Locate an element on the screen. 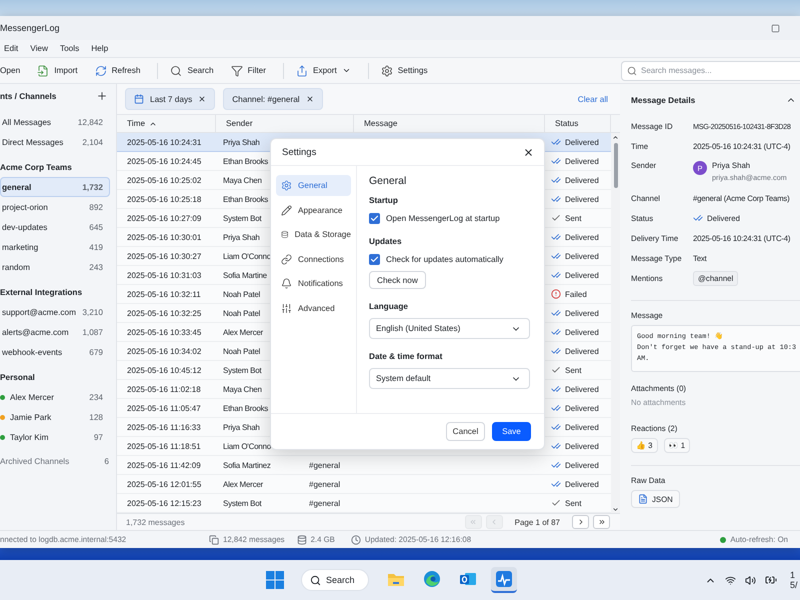  table-cell: 2025-05-16 10:32:25 is located at coordinates (164, 313).